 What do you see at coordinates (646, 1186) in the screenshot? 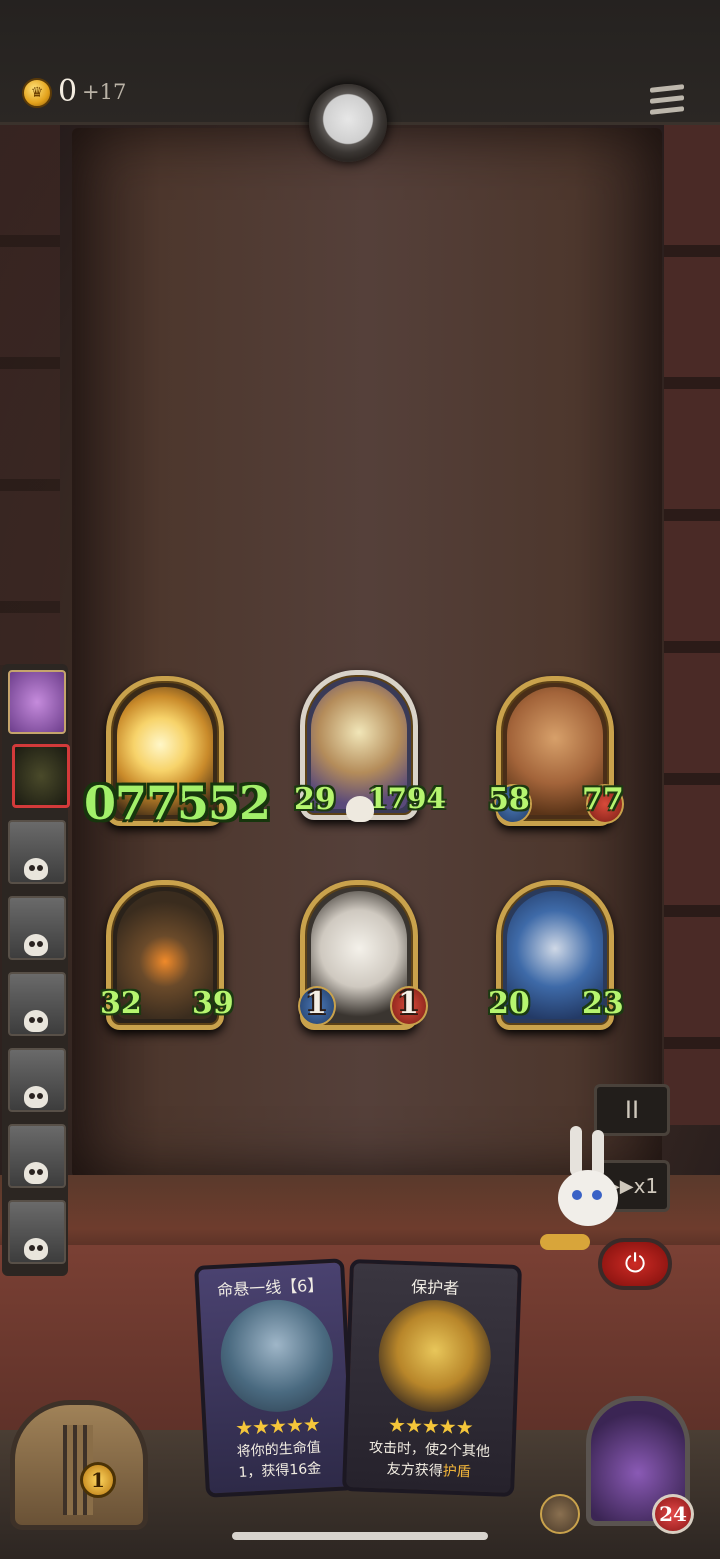
I see `speed-label: x1` at bounding box center [646, 1186].